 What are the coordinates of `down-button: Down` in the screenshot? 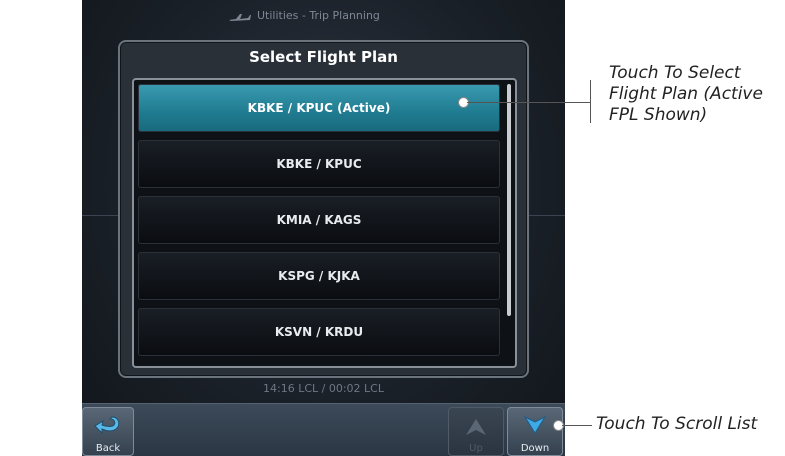 It's located at (535, 431).